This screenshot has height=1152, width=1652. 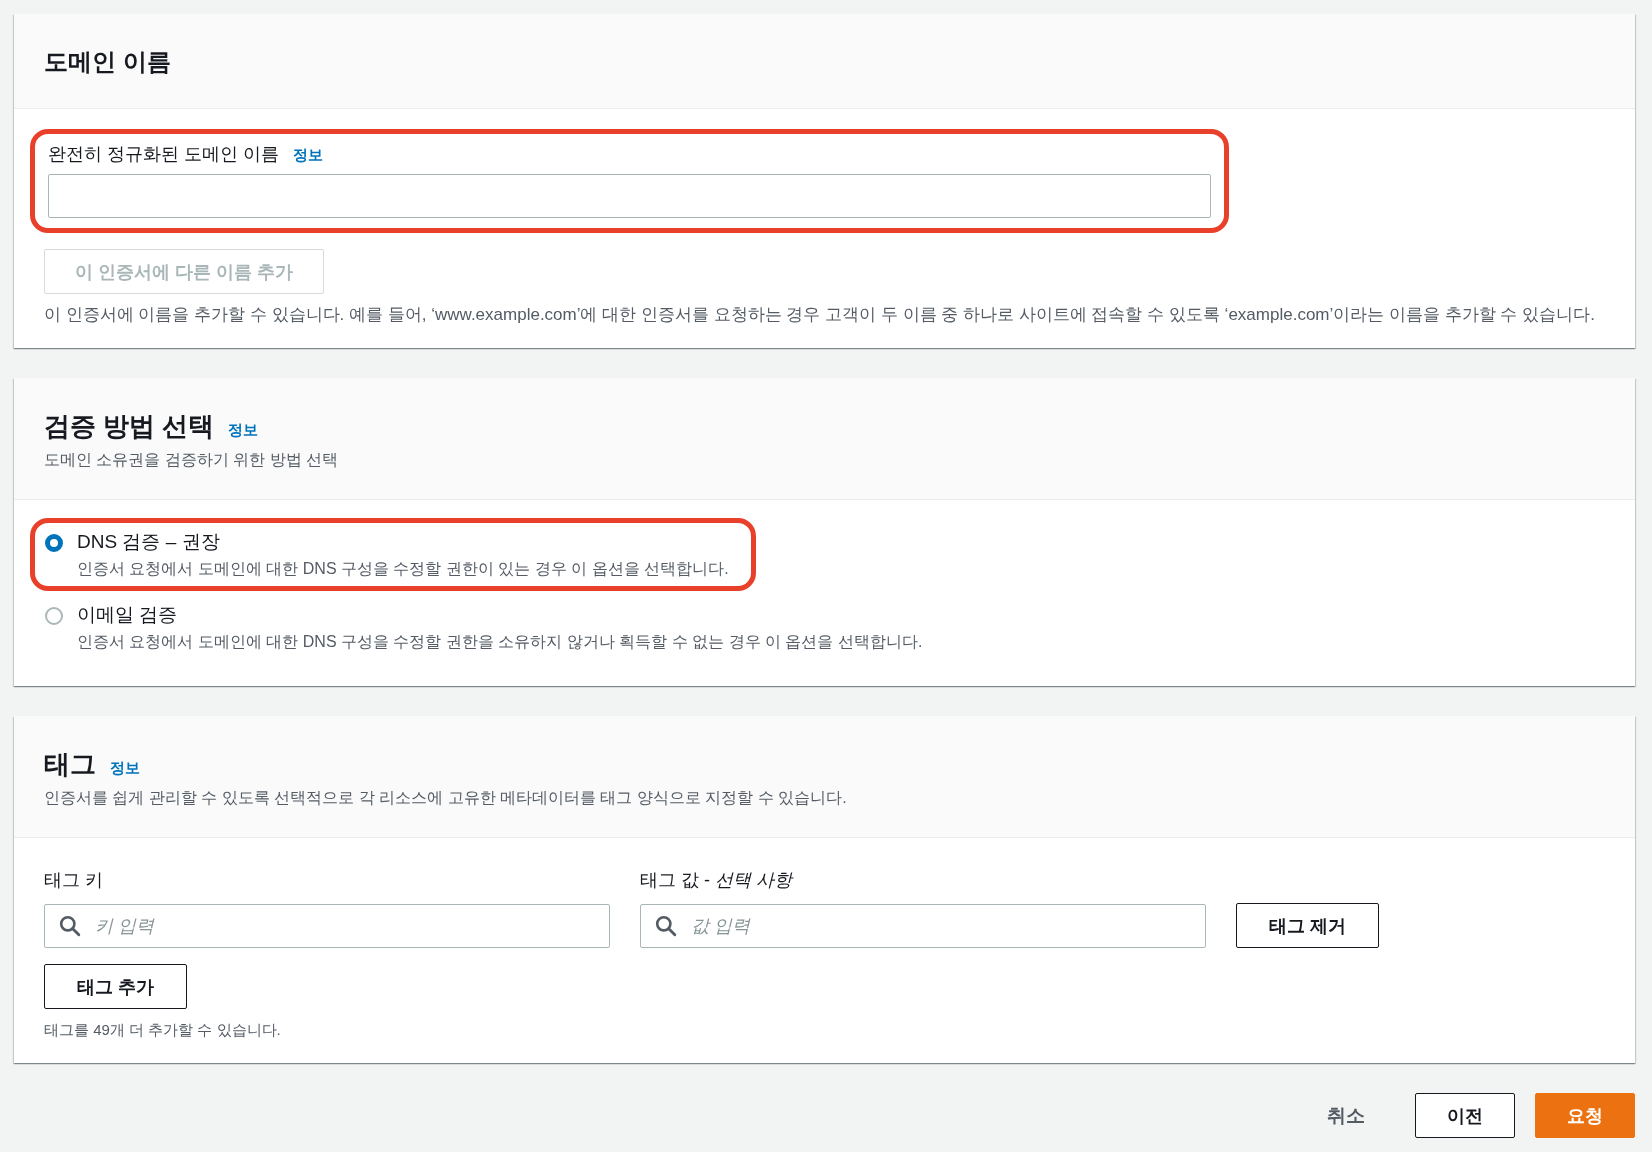 What do you see at coordinates (163, 154) in the screenshot?
I see `field-label: 완전히 정규화된 도메인 이름` at bounding box center [163, 154].